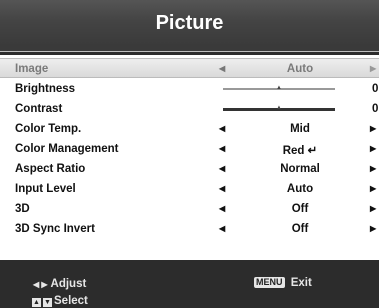 The image size is (379, 308). What do you see at coordinates (36, 302) in the screenshot?
I see `up-arrow-icon: ▲` at bounding box center [36, 302].